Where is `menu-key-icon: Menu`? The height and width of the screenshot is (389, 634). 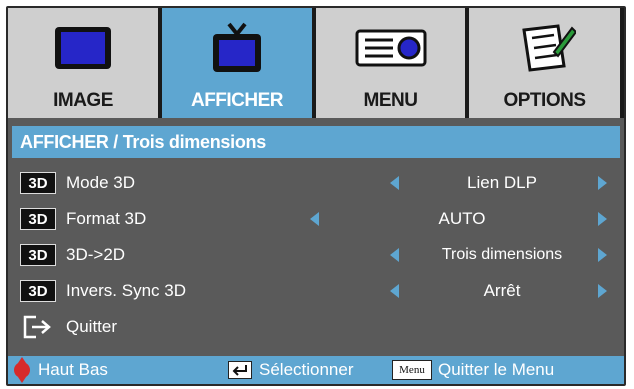 menu-key-icon: Menu is located at coordinates (412, 370).